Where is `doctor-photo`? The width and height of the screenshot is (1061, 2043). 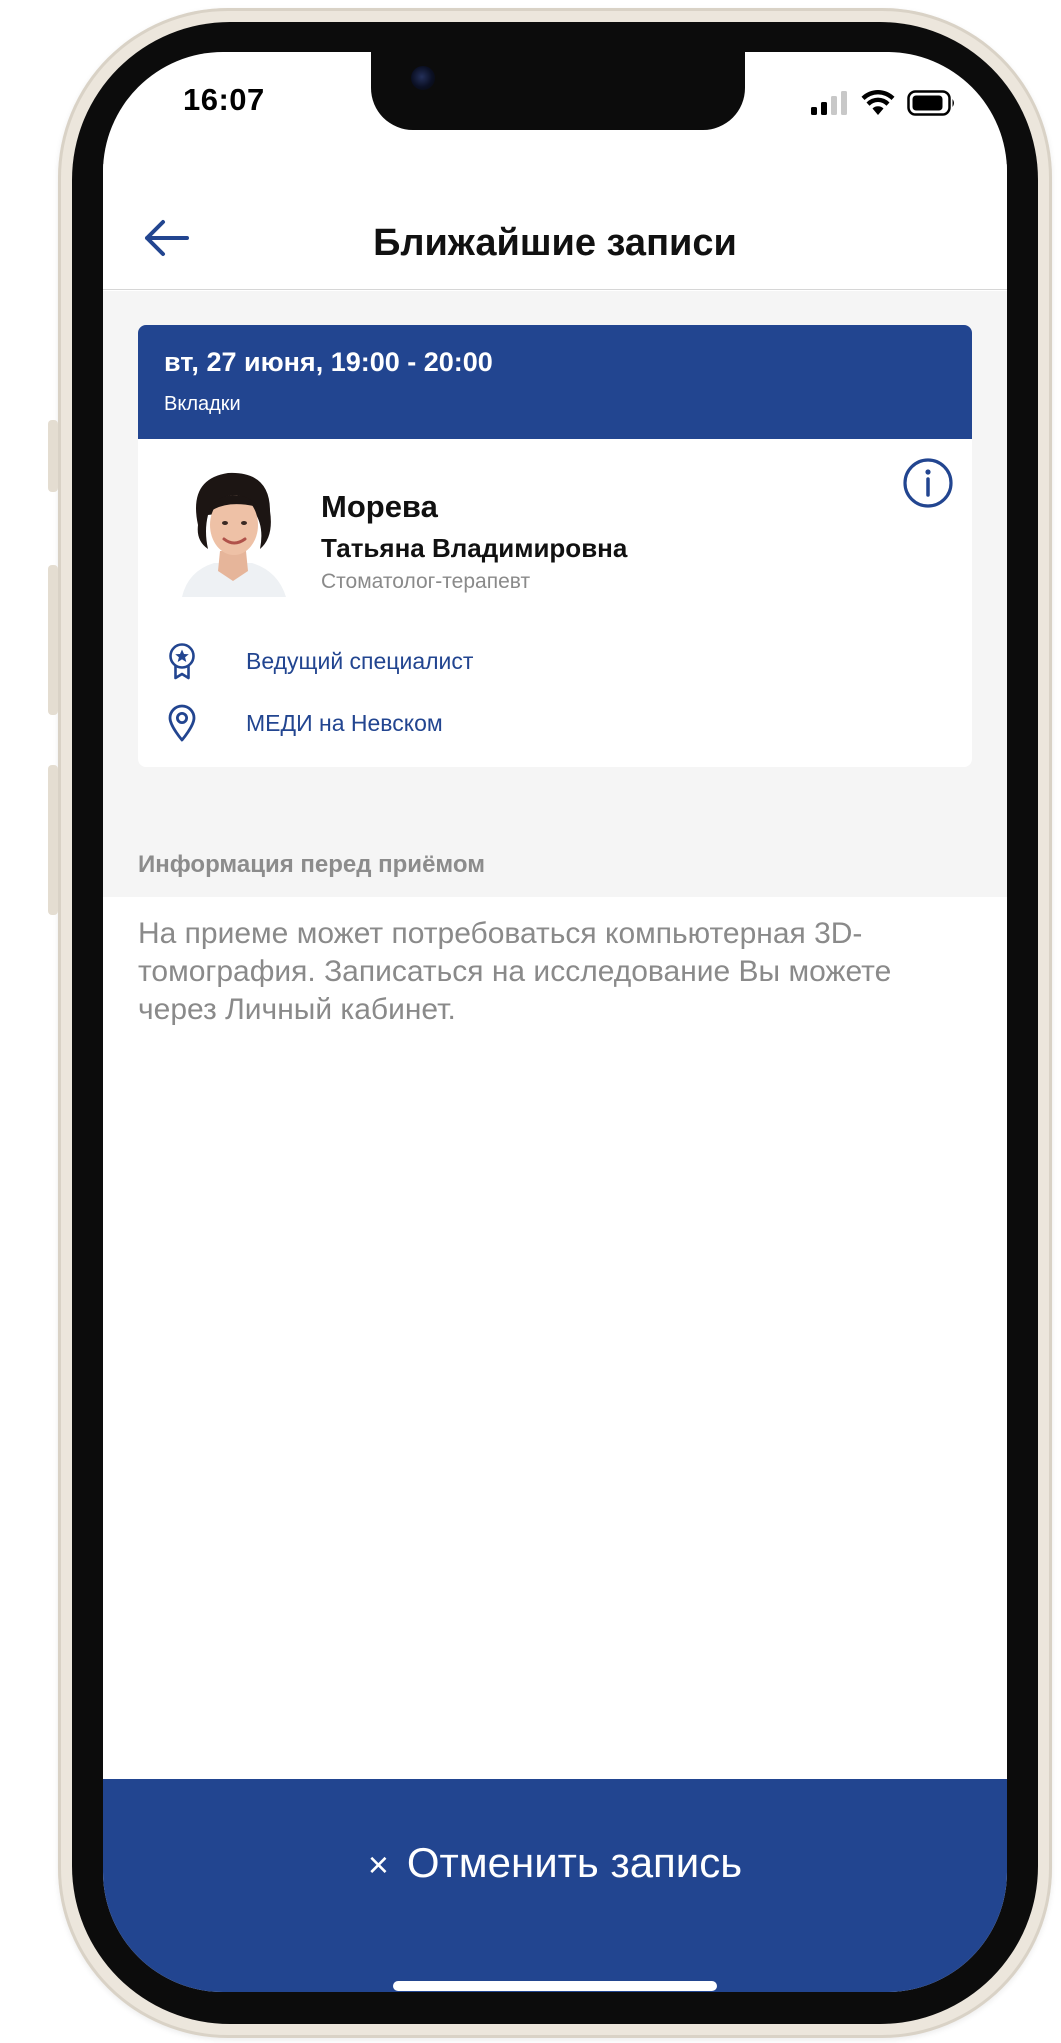 doctor-photo is located at coordinates (233, 528).